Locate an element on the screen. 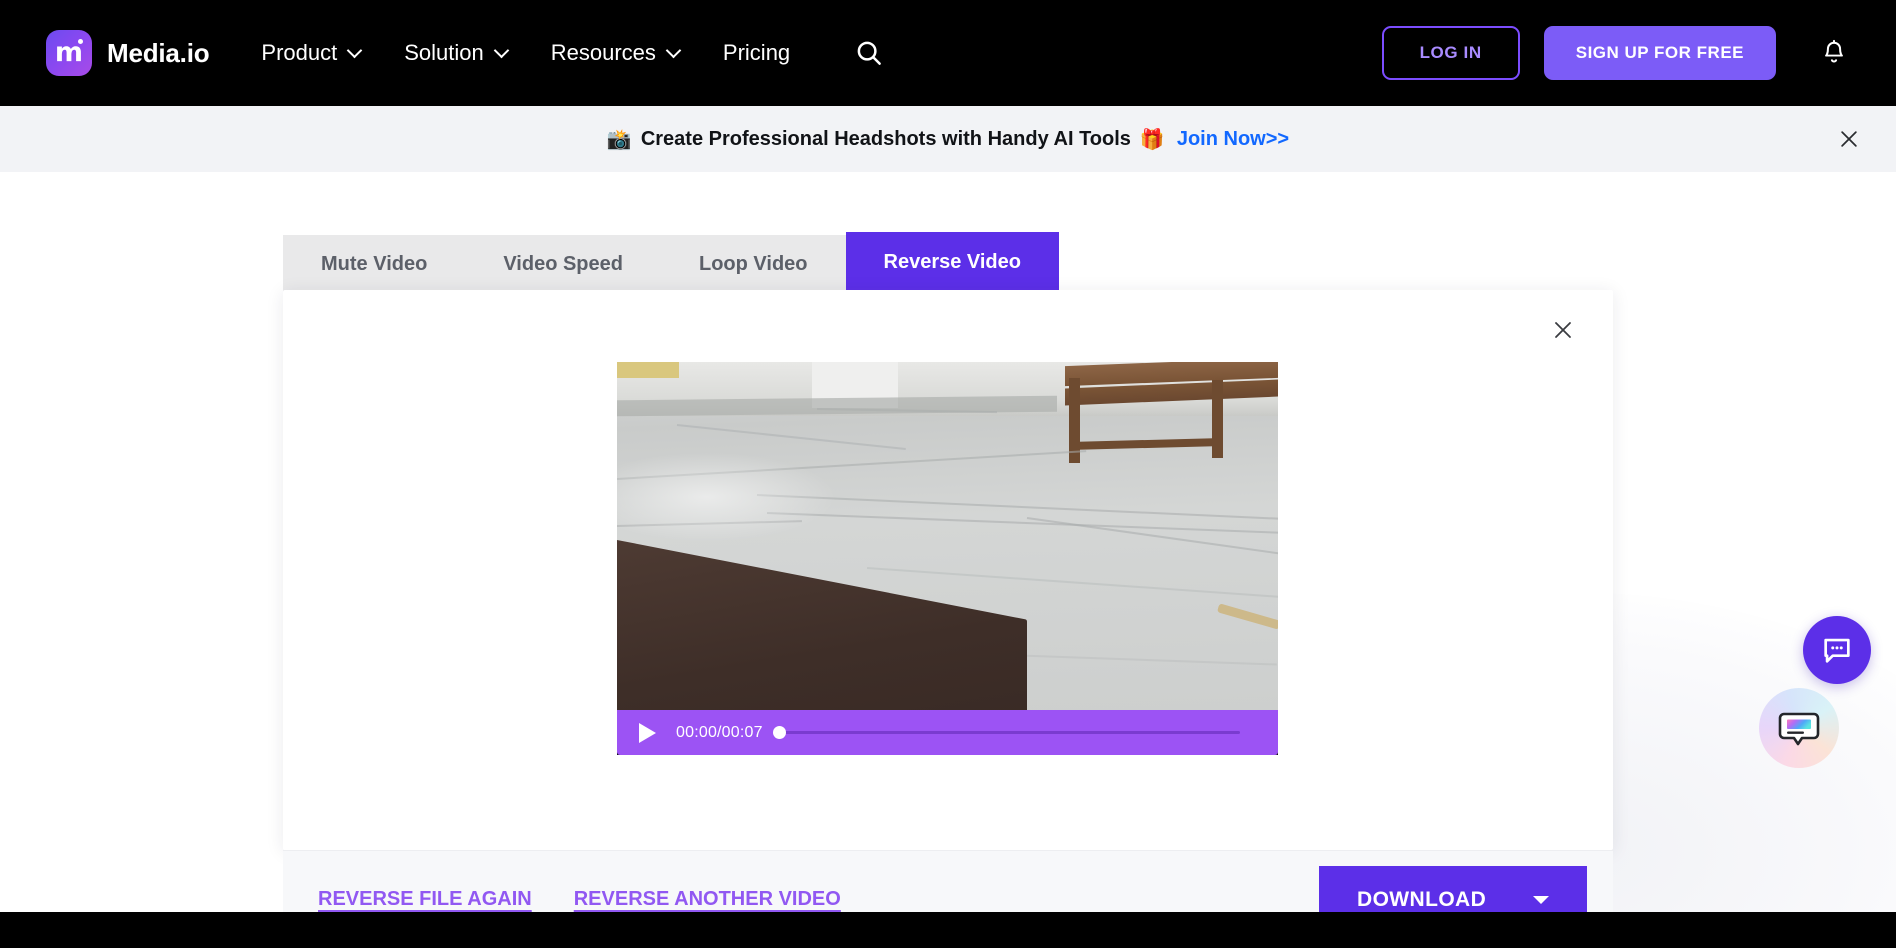 This screenshot has width=1896, height=948. video-bench-rail is located at coordinates (1146, 444).